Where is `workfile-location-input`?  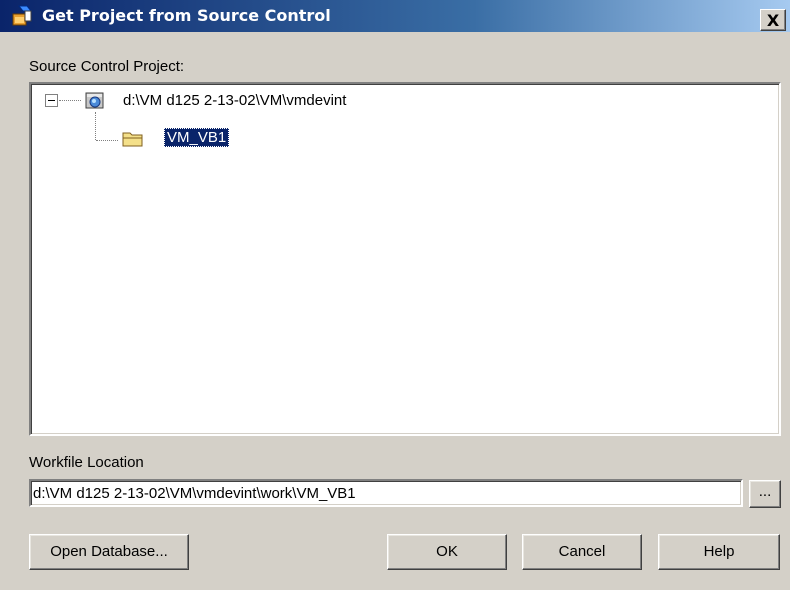 workfile-location-input is located at coordinates (383, 493).